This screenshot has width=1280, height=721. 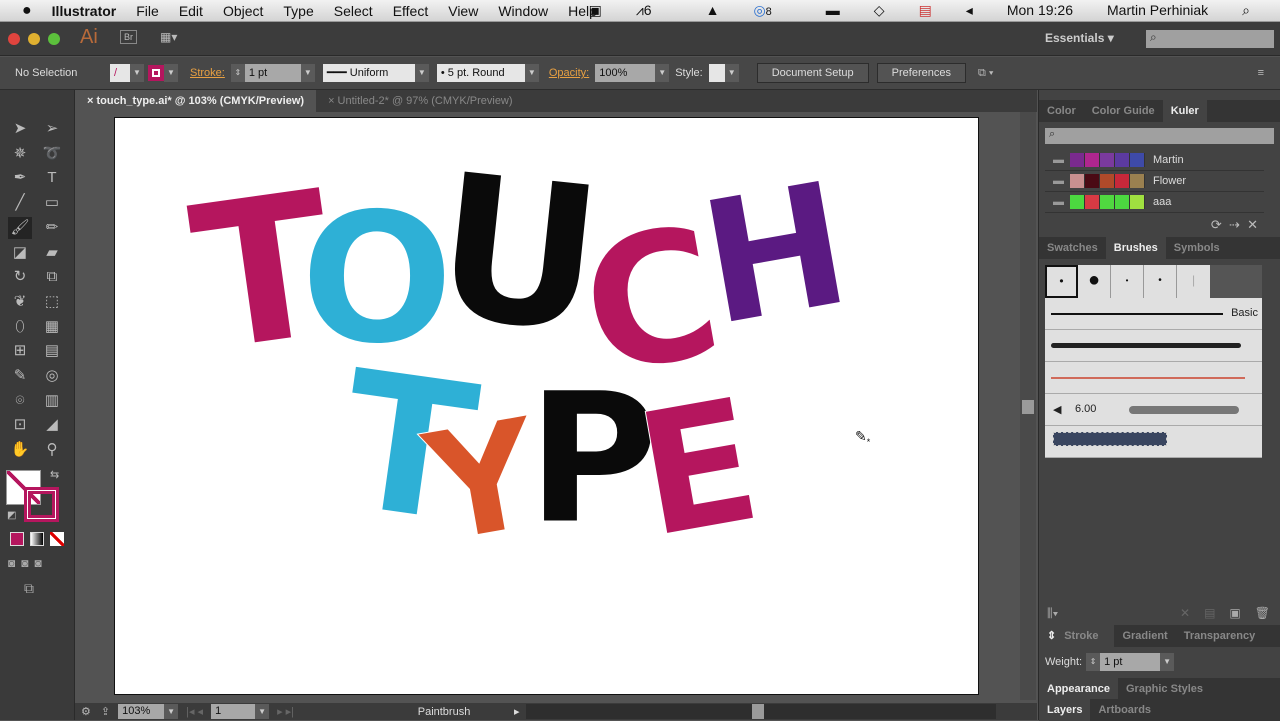 I want to click on weight-stepper: ⇕, so click(x=1093, y=662).